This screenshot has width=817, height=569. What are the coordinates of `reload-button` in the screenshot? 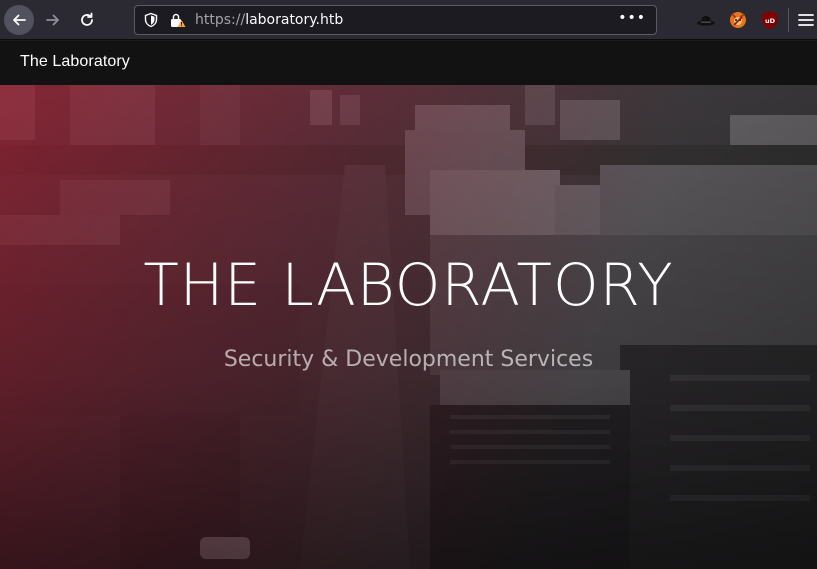 It's located at (87, 20).